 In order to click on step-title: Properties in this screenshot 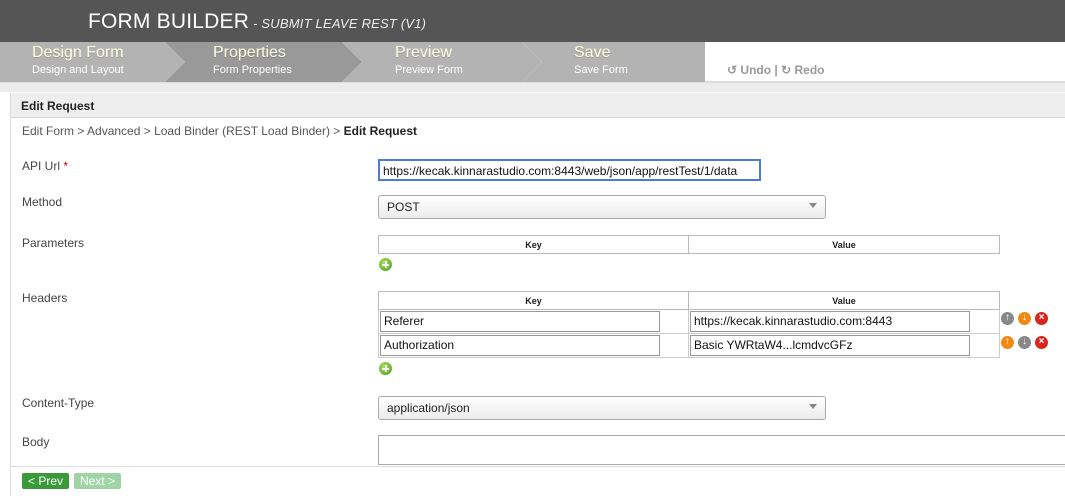, I will do `click(249, 52)`.